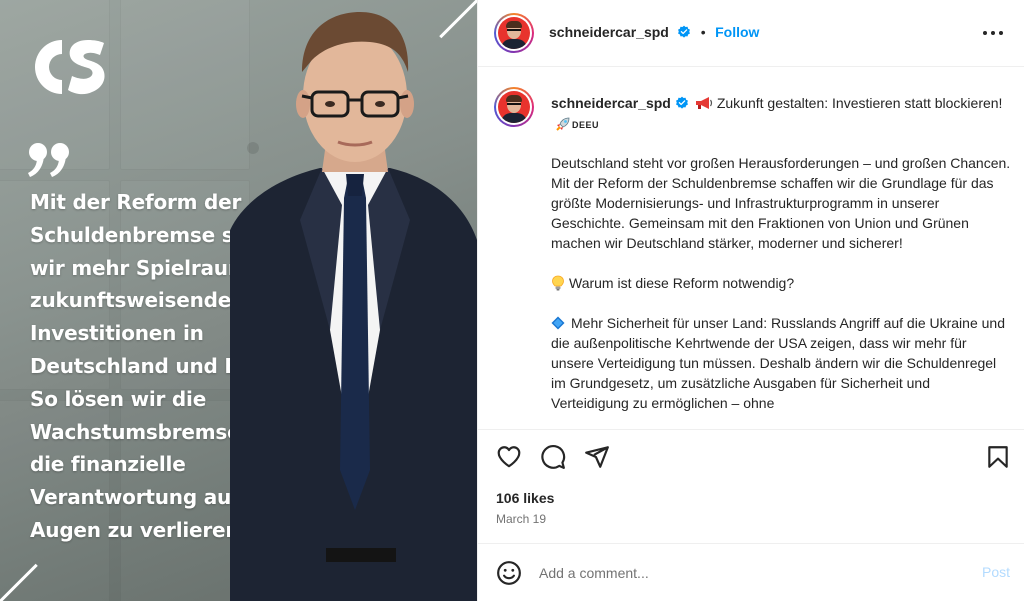  What do you see at coordinates (682, 283) in the screenshot?
I see `caption-question: Warum ist diese Reform notwendig?` at bounding box center [682, 283].